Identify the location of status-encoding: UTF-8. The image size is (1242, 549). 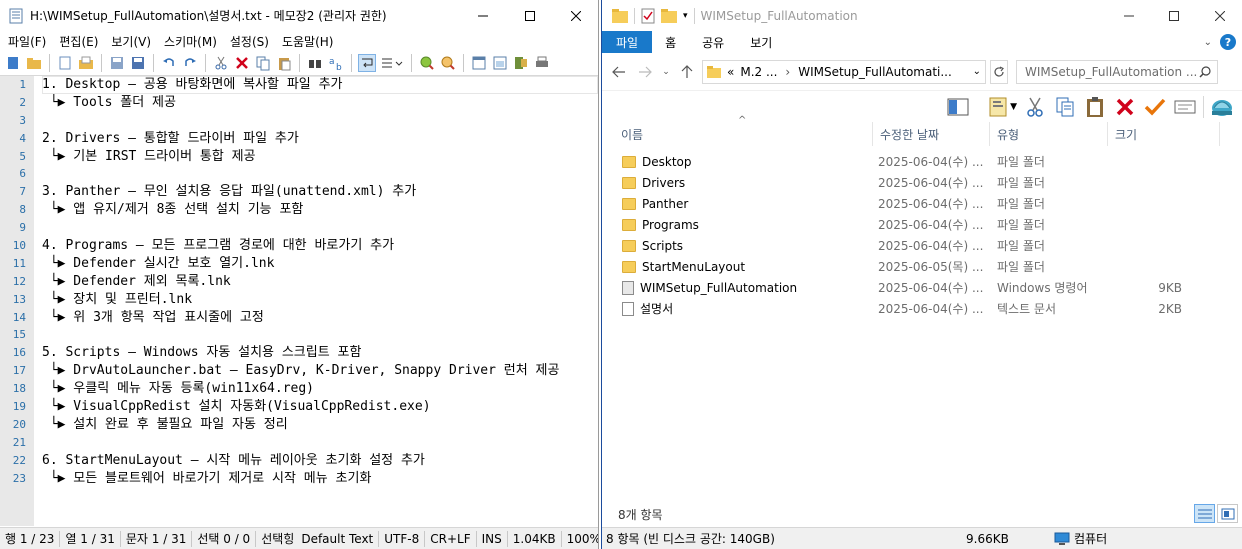
(402, 538).